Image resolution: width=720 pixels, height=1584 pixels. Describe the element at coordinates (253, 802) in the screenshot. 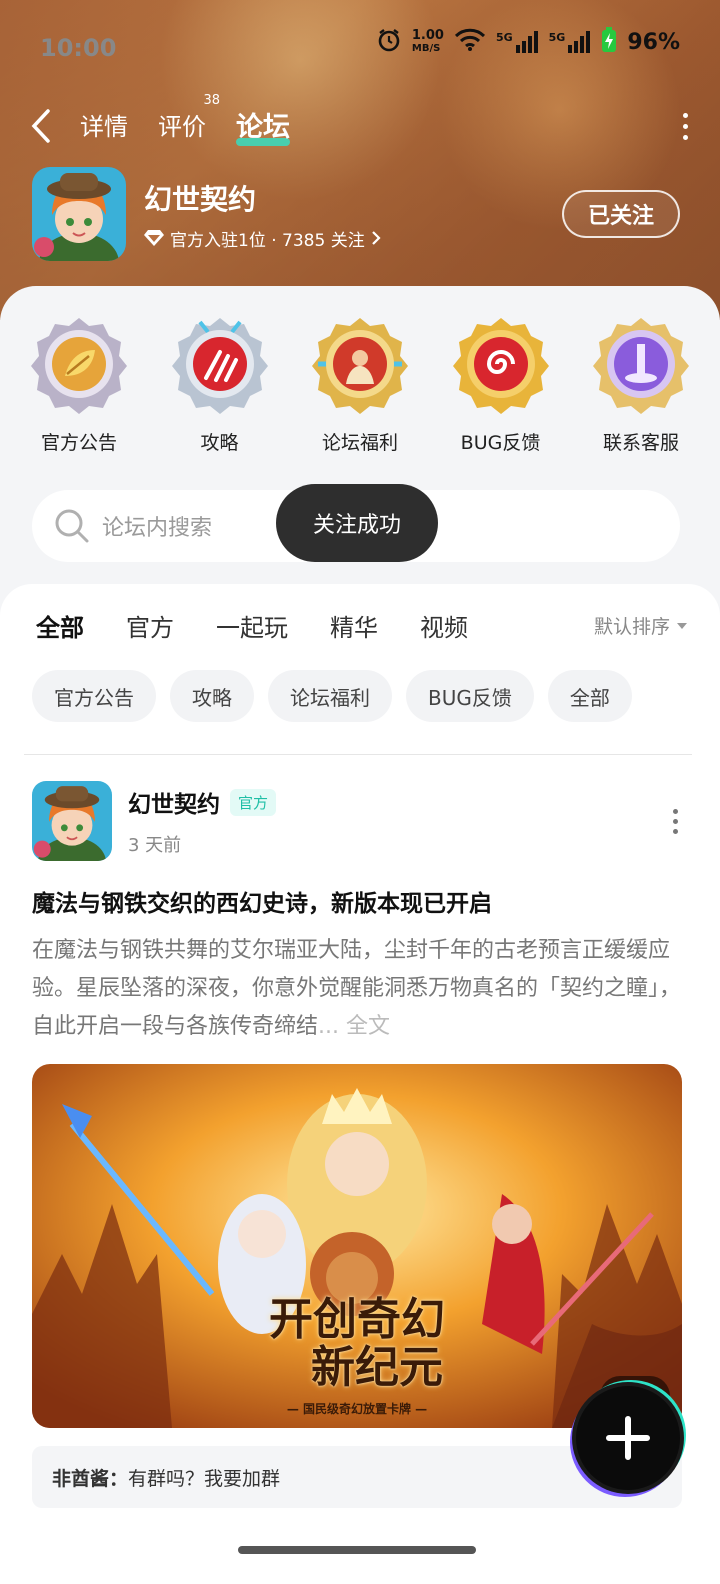

I see `official-badge: 官方` at that location.